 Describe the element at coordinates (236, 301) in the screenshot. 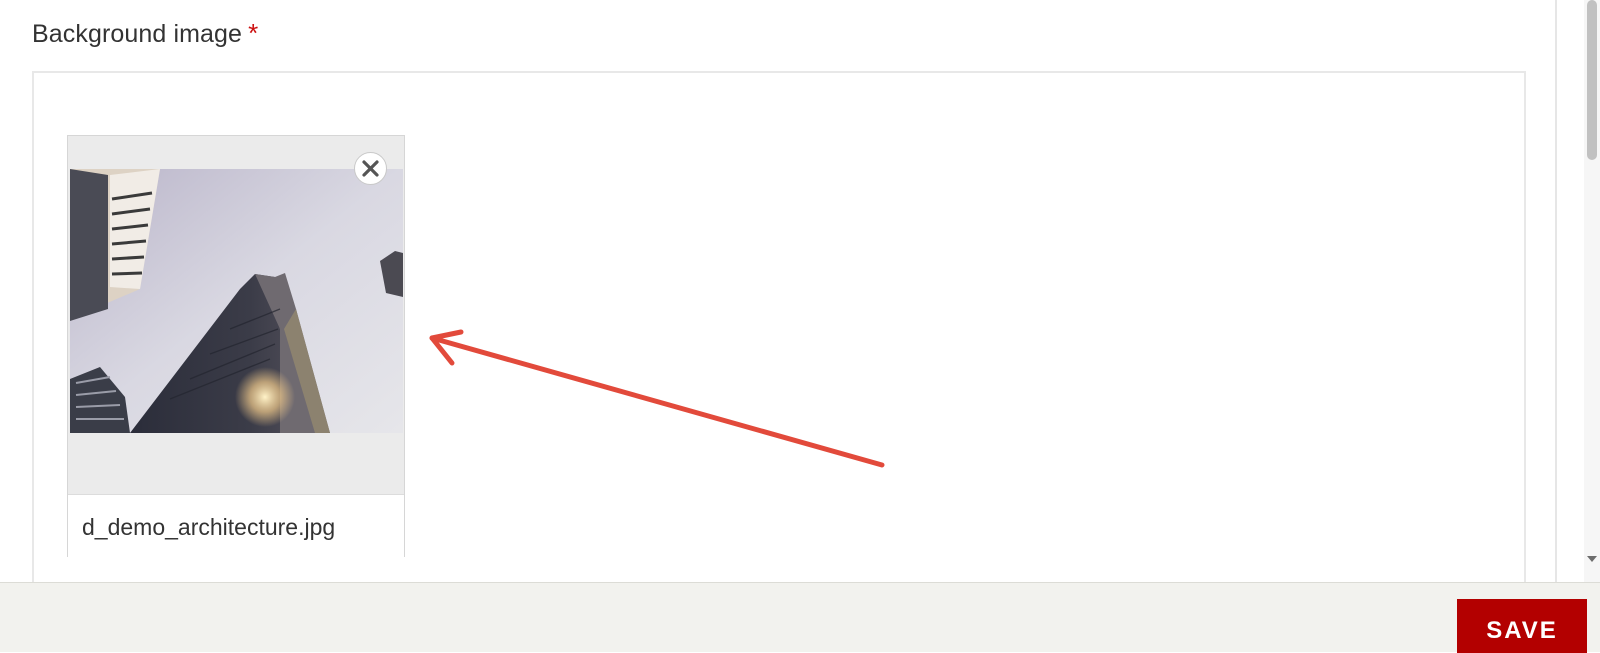

I see `image-thumbnail` at that location.